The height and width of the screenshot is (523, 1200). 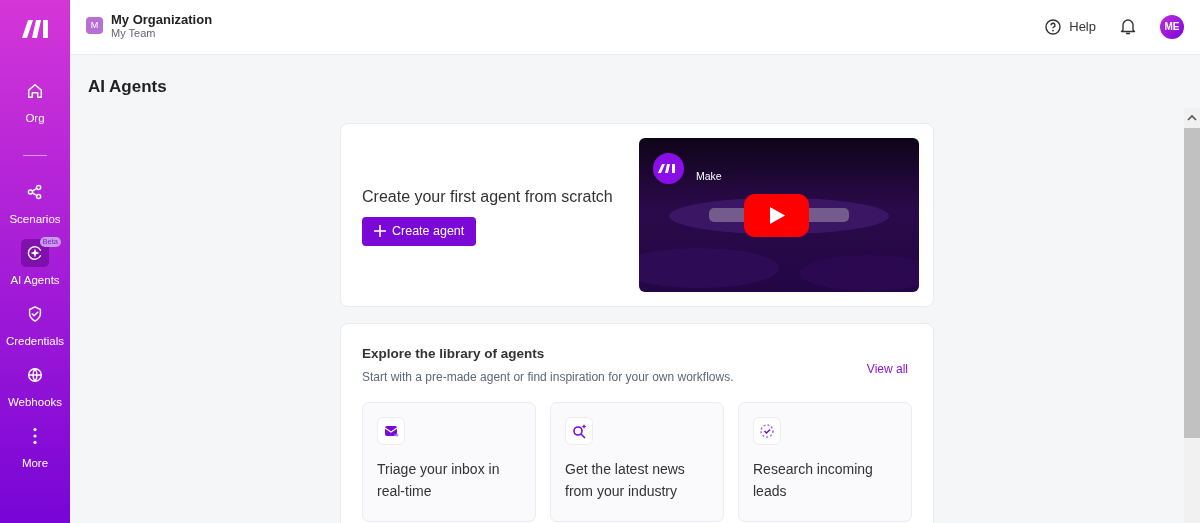 I want to click on org-name: My Organization, so click(x=162, y=20).